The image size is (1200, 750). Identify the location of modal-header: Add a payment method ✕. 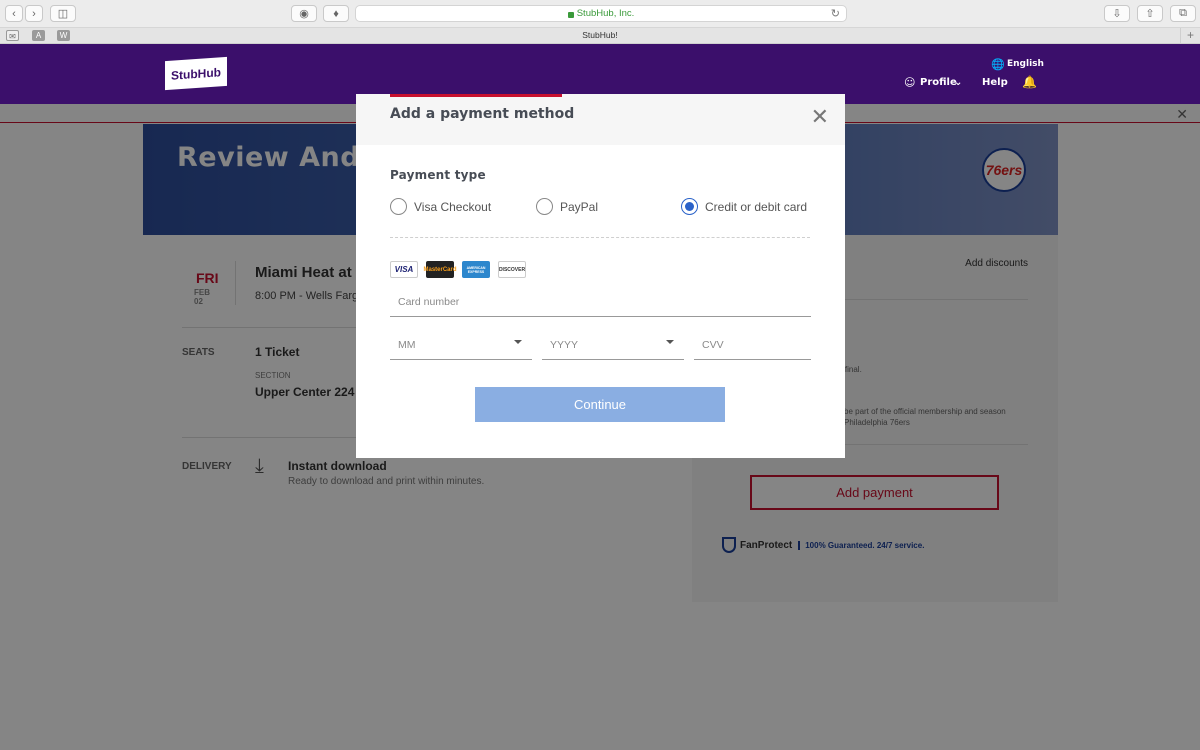
(600, 119).